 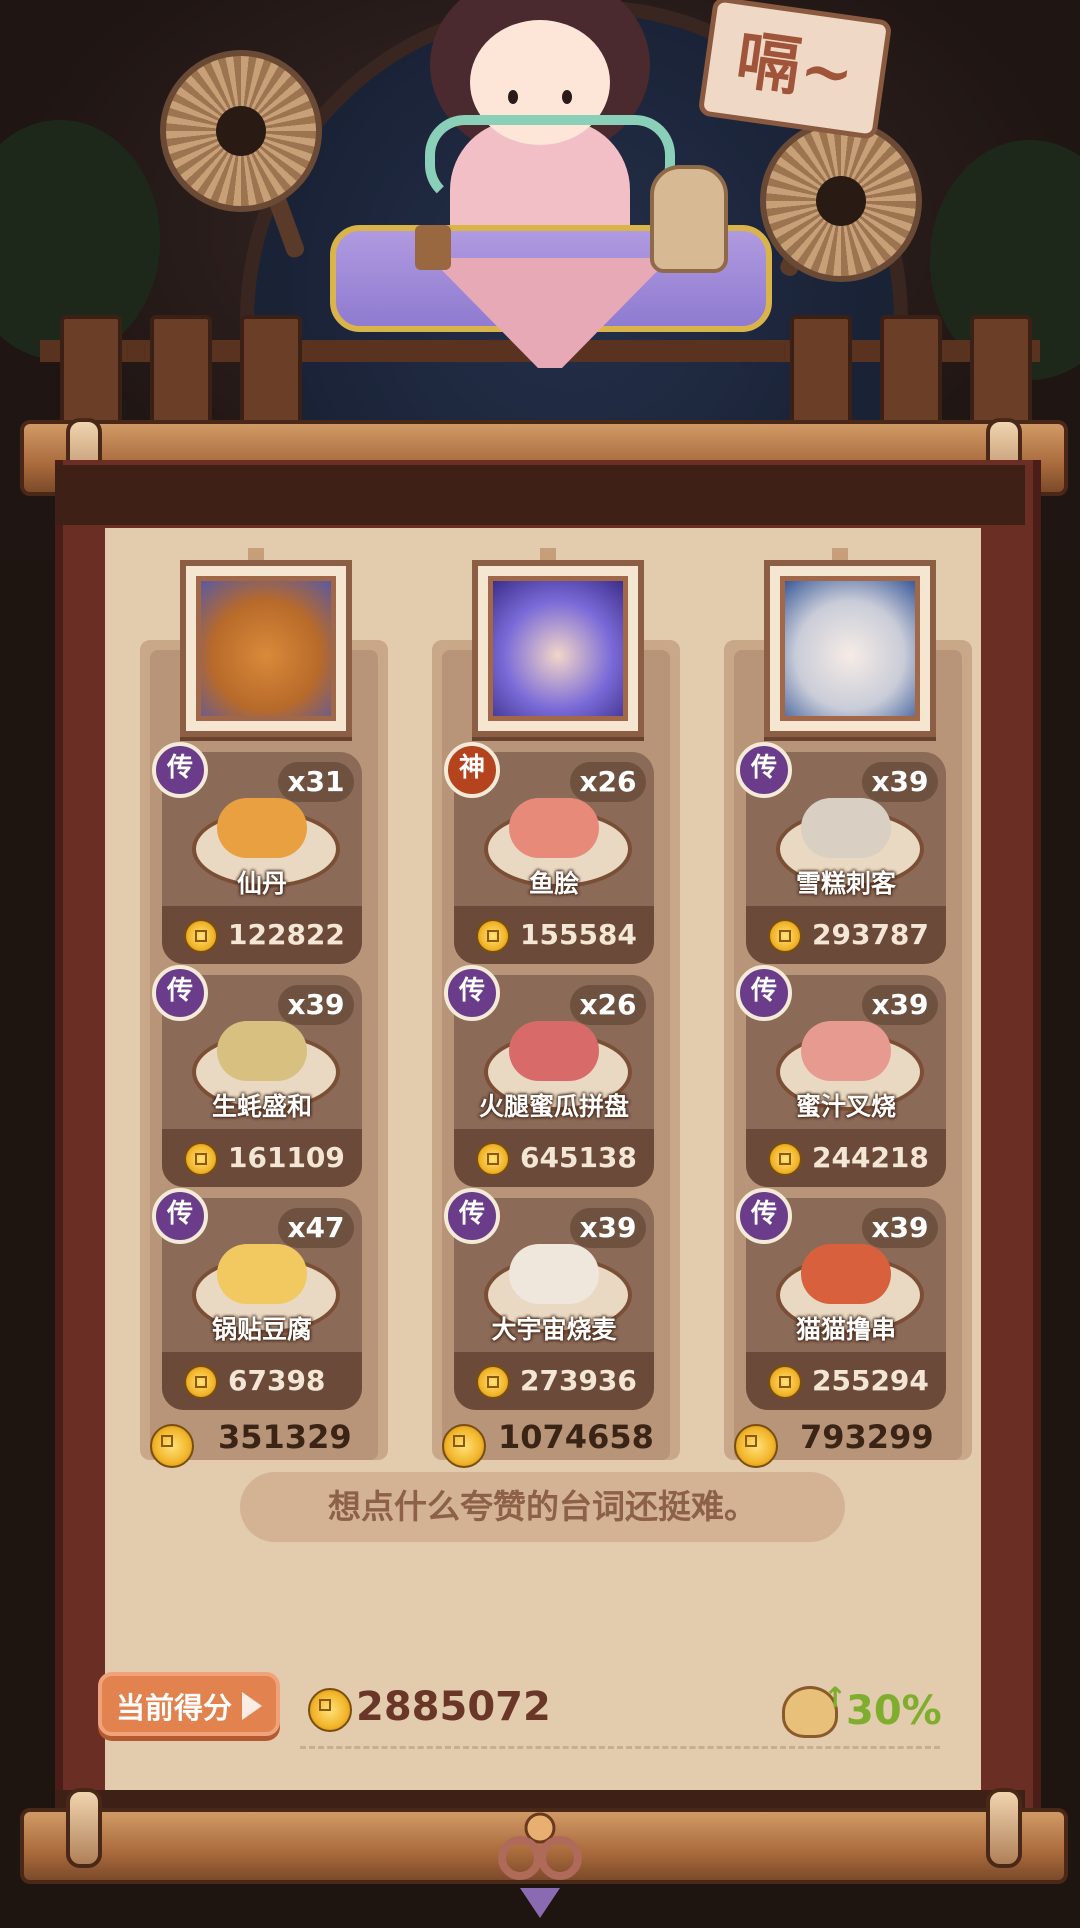 What do you see at coordinates (689, 219) in the screenshot?
I see `stacked-bowls-icon` at bounding box center [689, 219].